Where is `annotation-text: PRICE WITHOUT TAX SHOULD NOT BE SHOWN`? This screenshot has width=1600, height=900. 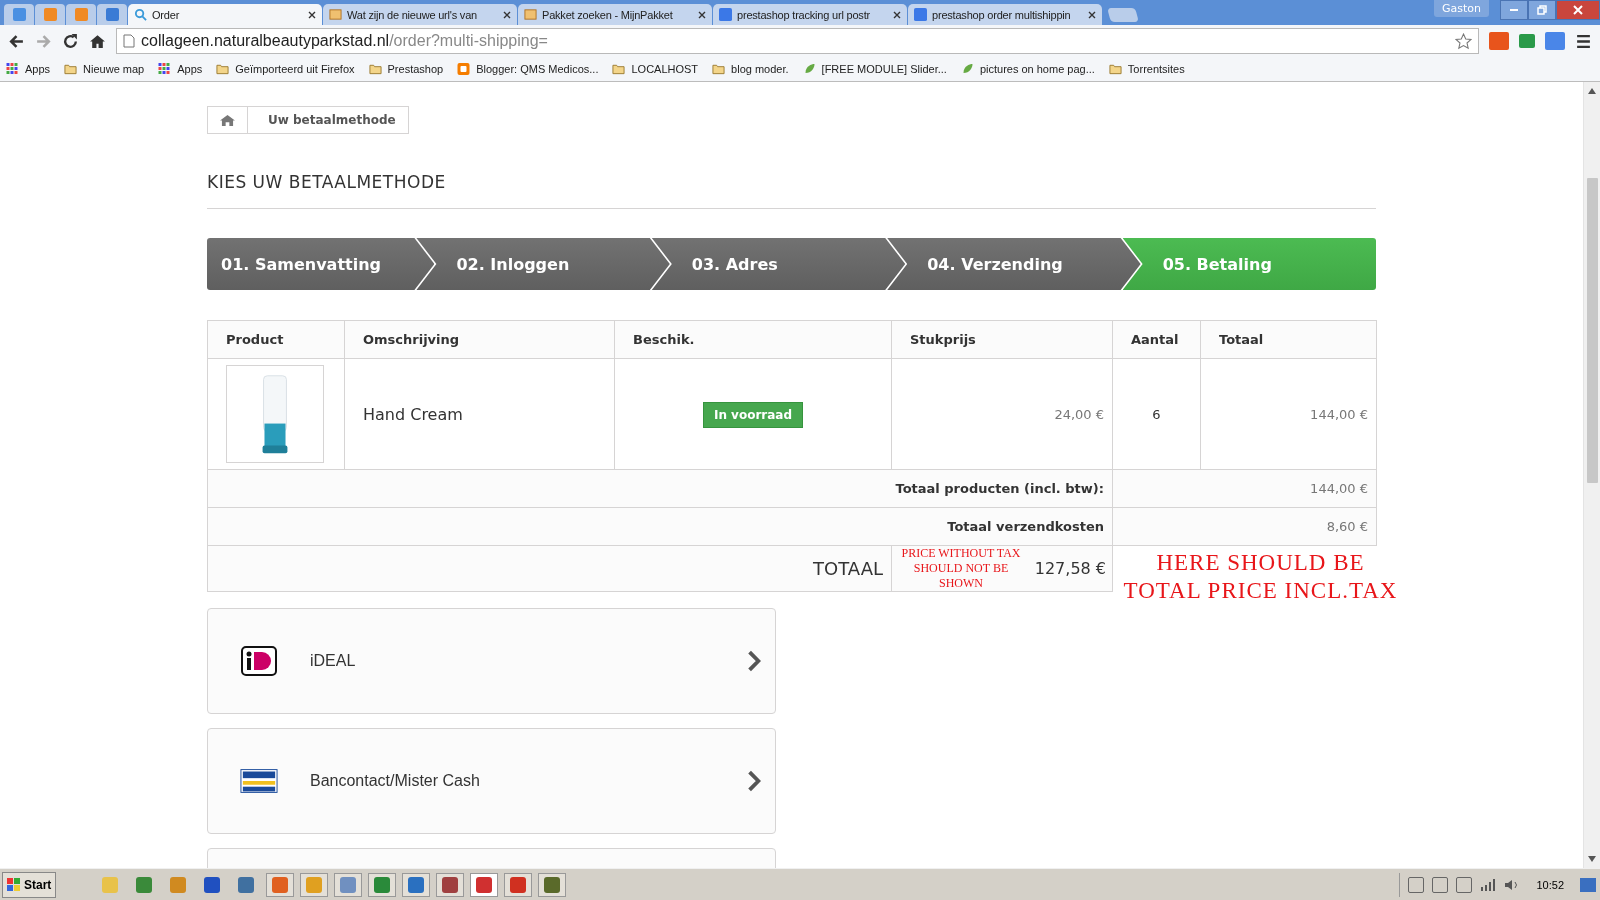
annotation-text: PRICE WITHOUT TAX SHOULD NOT BE SHOWN is located at coordinates (961, 568).